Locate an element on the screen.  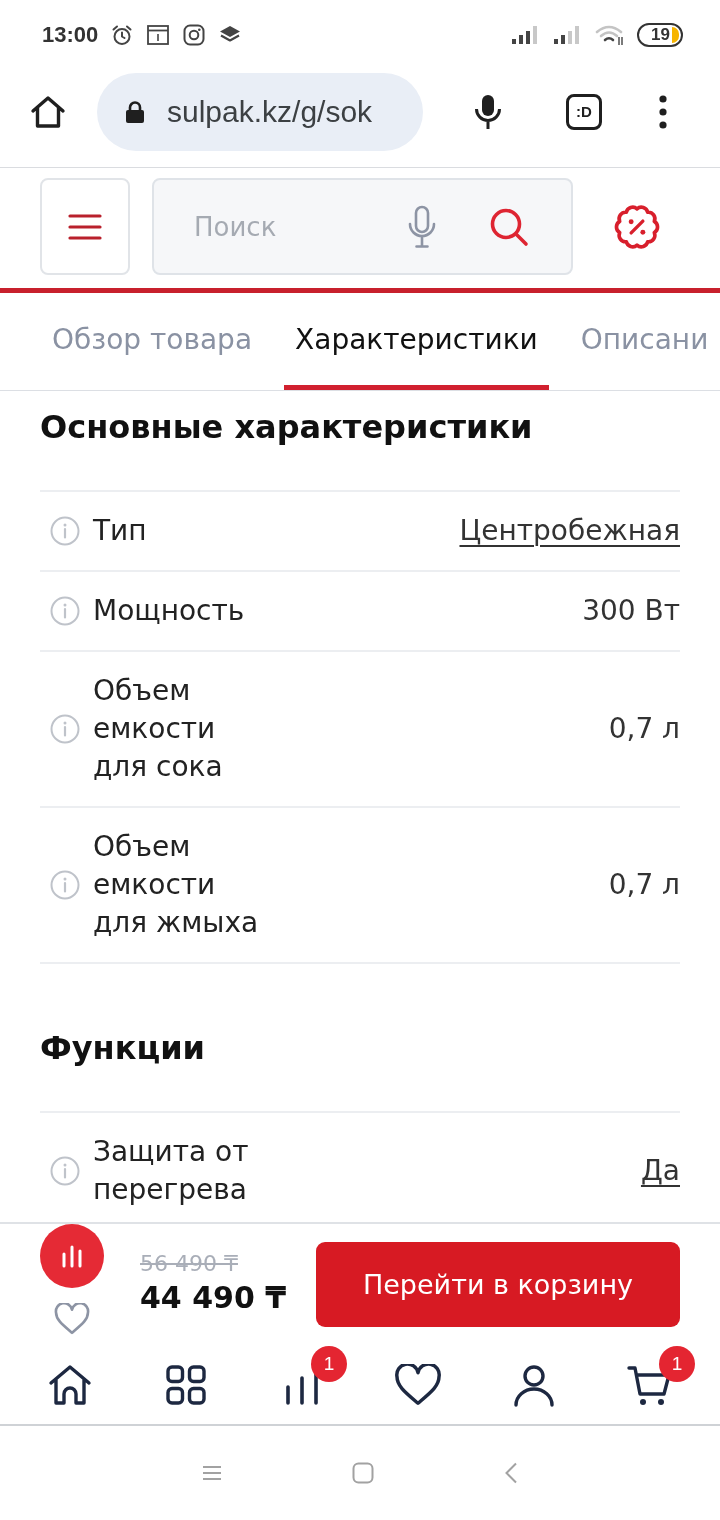
menu-button is located at coordinates (85, 226).